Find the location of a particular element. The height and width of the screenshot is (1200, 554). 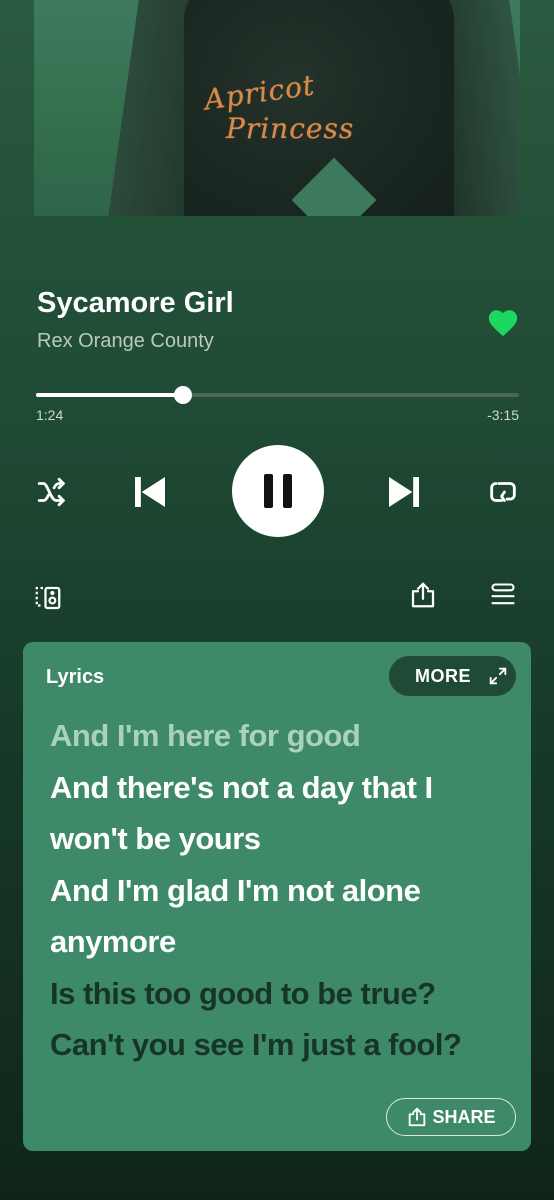

queue-icon is located at coordinates (503, 595).